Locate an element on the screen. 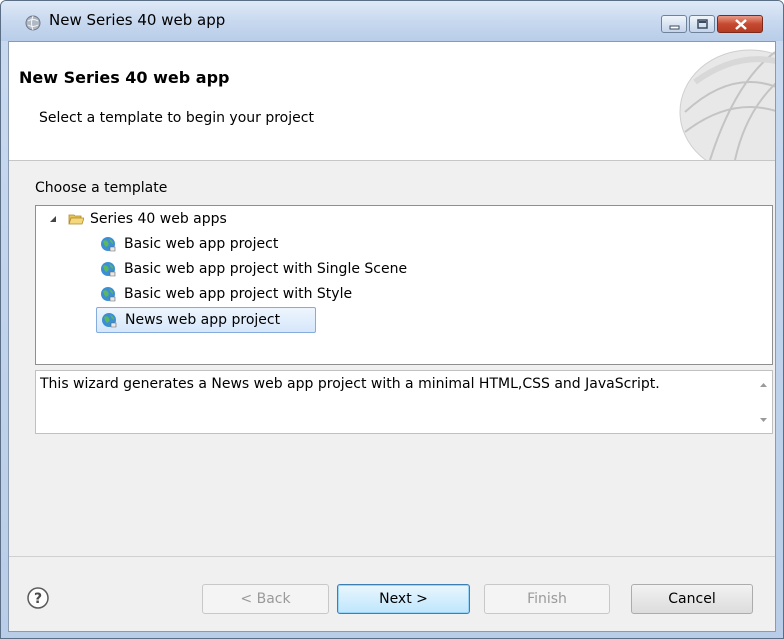 The image size is (784, 639). description-scrollbar is located at coordinates (763, 402).